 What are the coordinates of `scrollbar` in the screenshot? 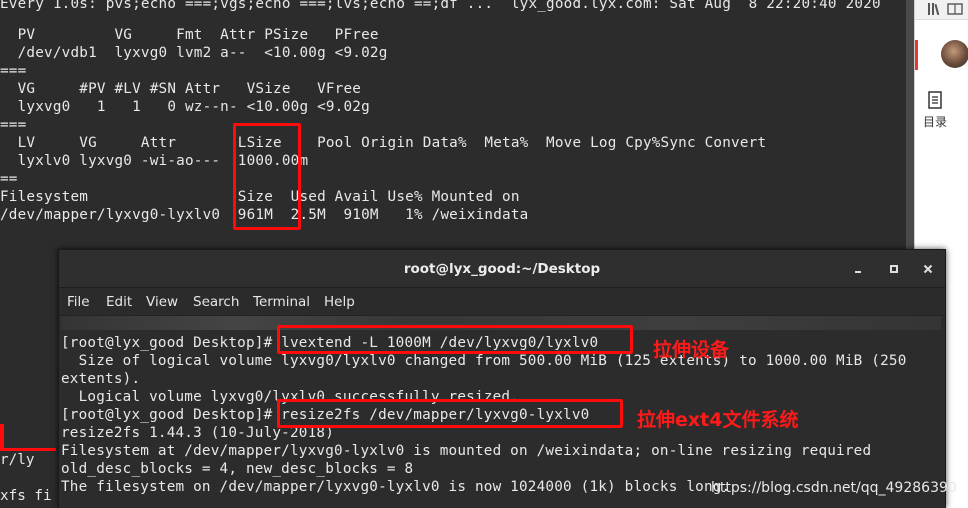 It's located at (910, 125).